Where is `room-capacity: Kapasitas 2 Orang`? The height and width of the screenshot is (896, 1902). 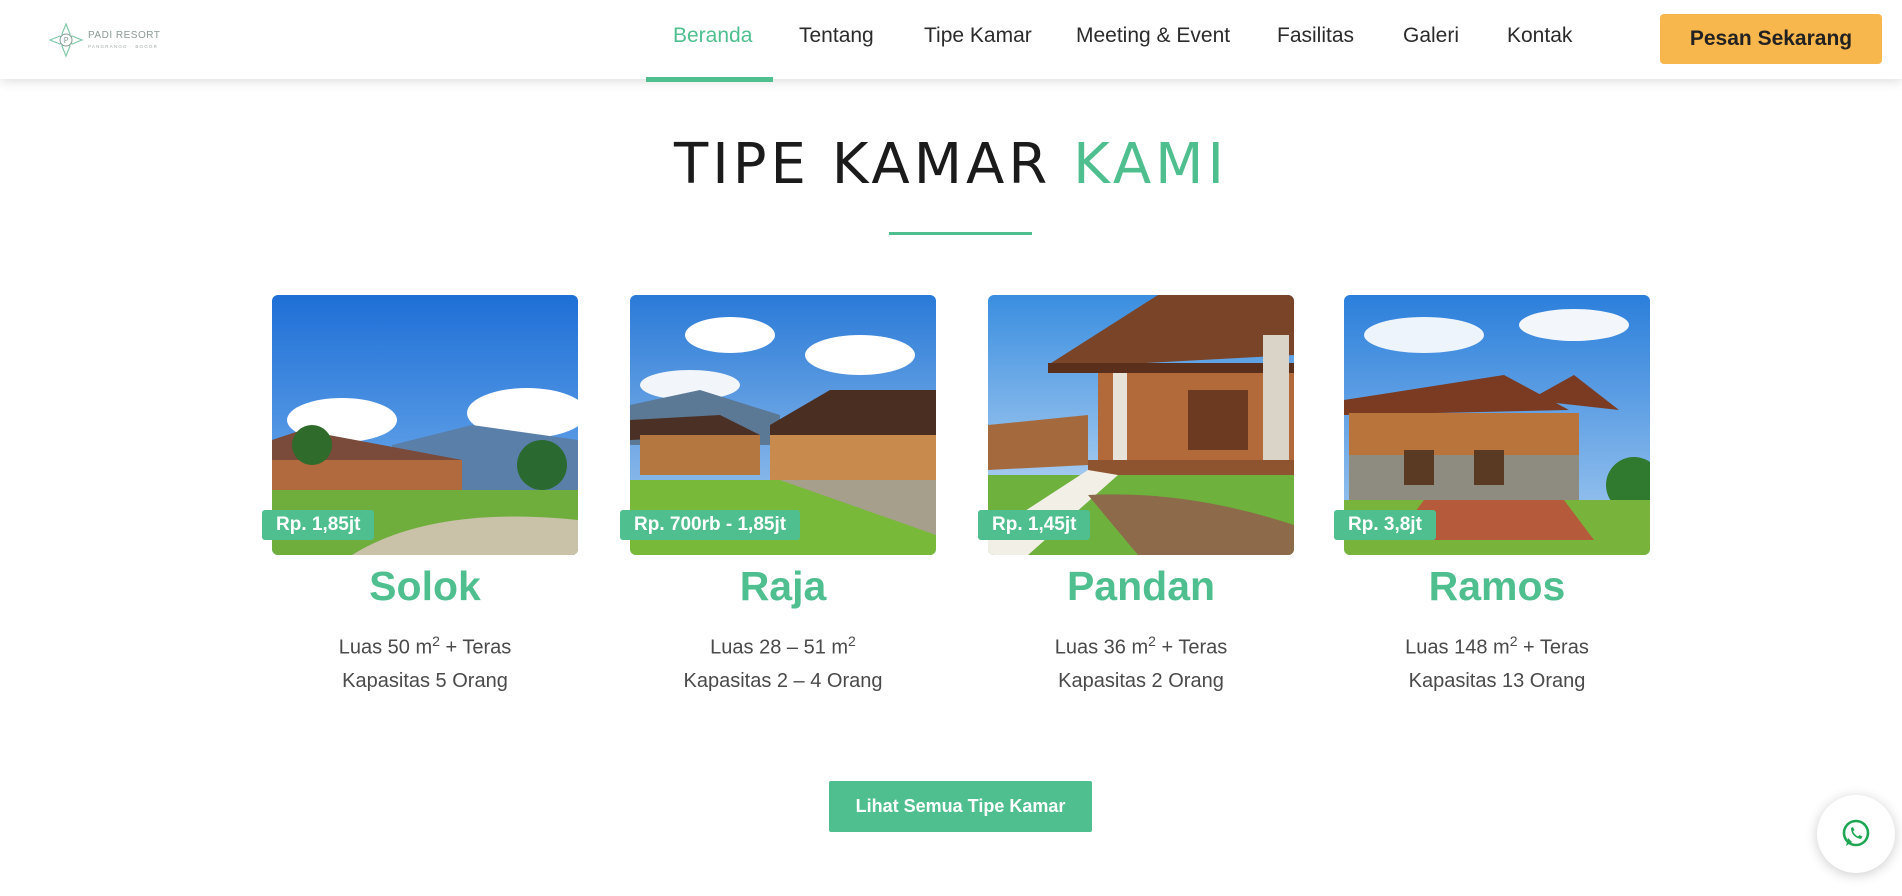
room-capacity: Kapasitas 2 Orang is located at coordinates (1141, 681).